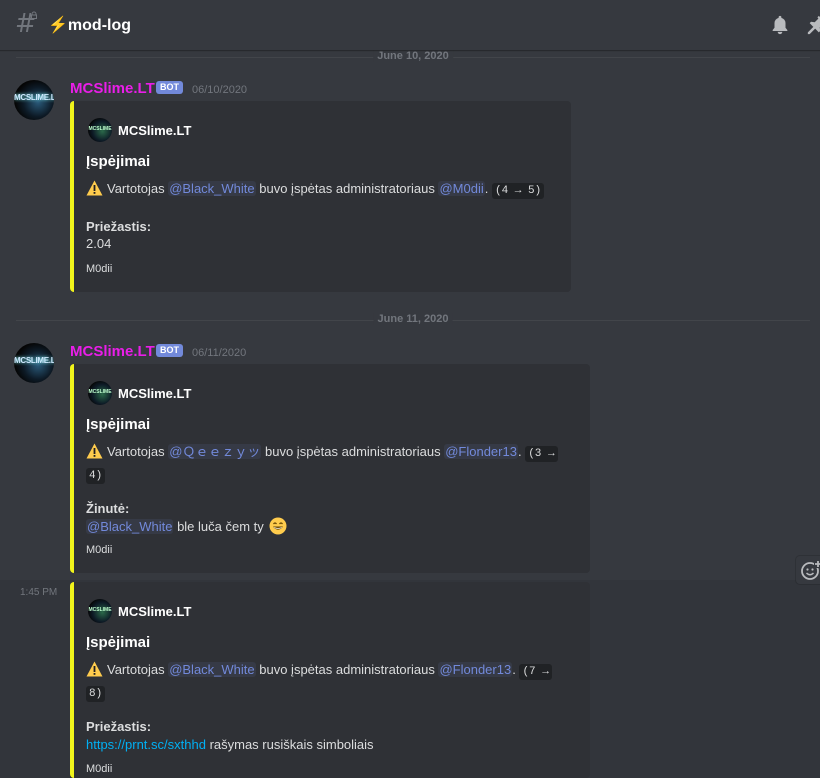  Describe the element at coordinates (99, 243) in the screenshot. I see `embed-field-value: 2.04` at that location.